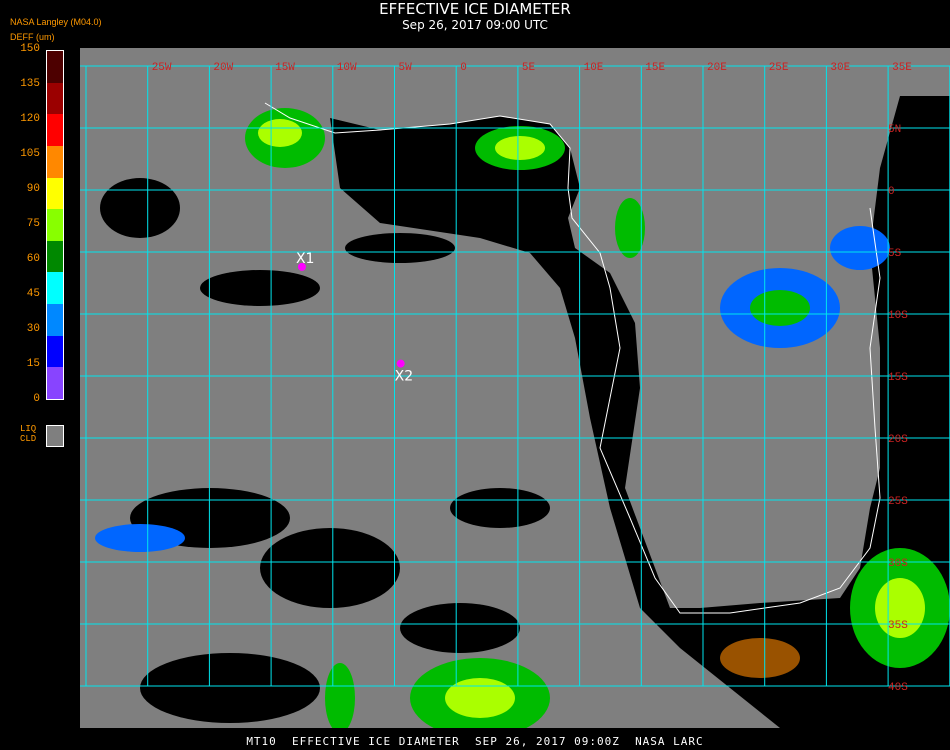 Image resolution: width=950 pixels, height=750 pixels. What do you see at coordinates (33, 329) in the screenshot?
I see `colorbar-tick-label: 30` at bounding box center [33, 329].